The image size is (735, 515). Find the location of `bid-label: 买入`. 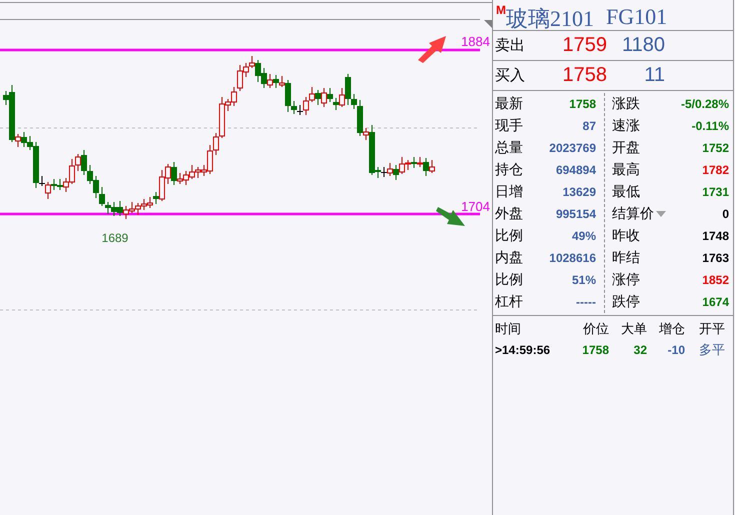

bid-label: 买入 is located at coordinates (510, 75).